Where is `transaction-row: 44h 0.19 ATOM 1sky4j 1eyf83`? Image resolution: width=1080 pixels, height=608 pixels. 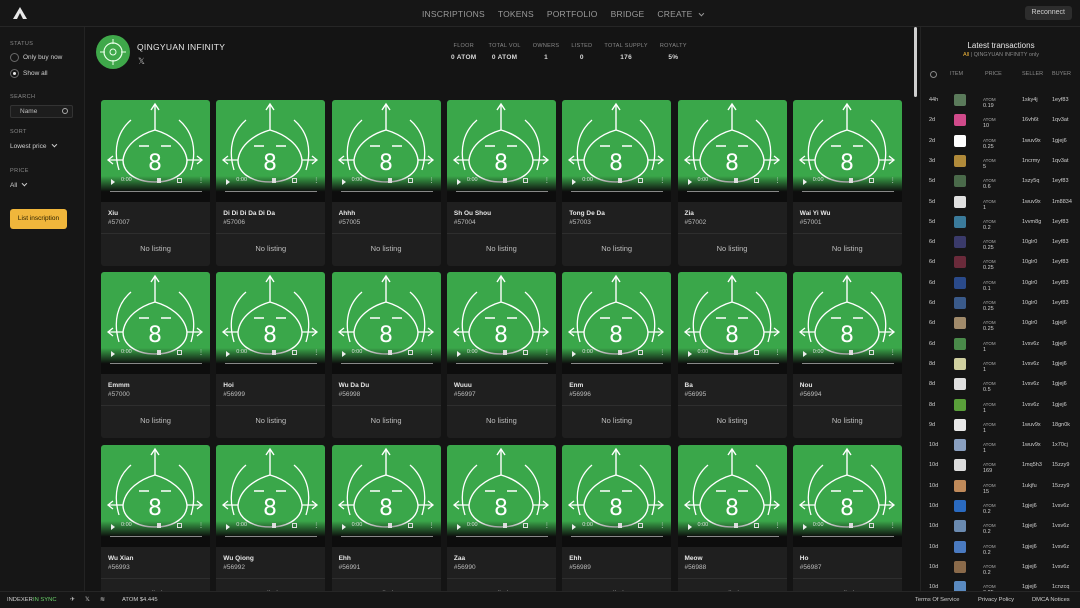
transaction-row: 44h 0.19 ATOM 1sky4j 1eyf83 is located at coordinates (1000, 101).